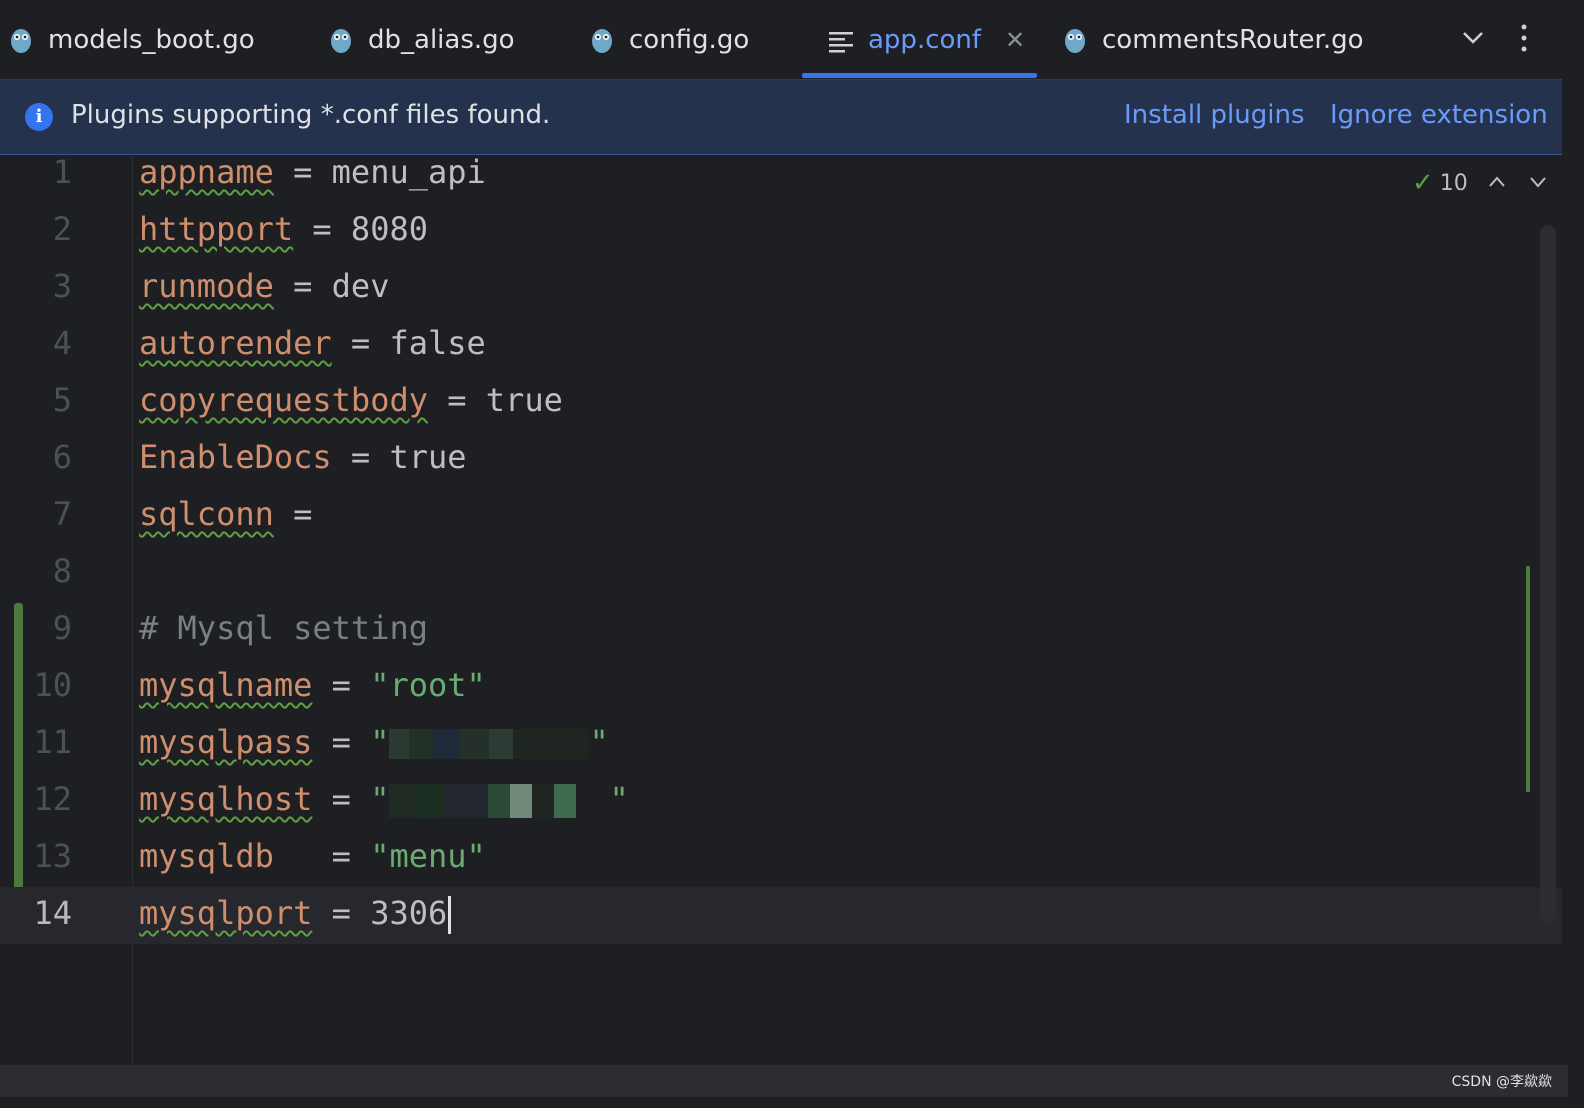  Describe the element at coordinates (62, 514) in the screenshot. I see `line-number: 7` at that location.